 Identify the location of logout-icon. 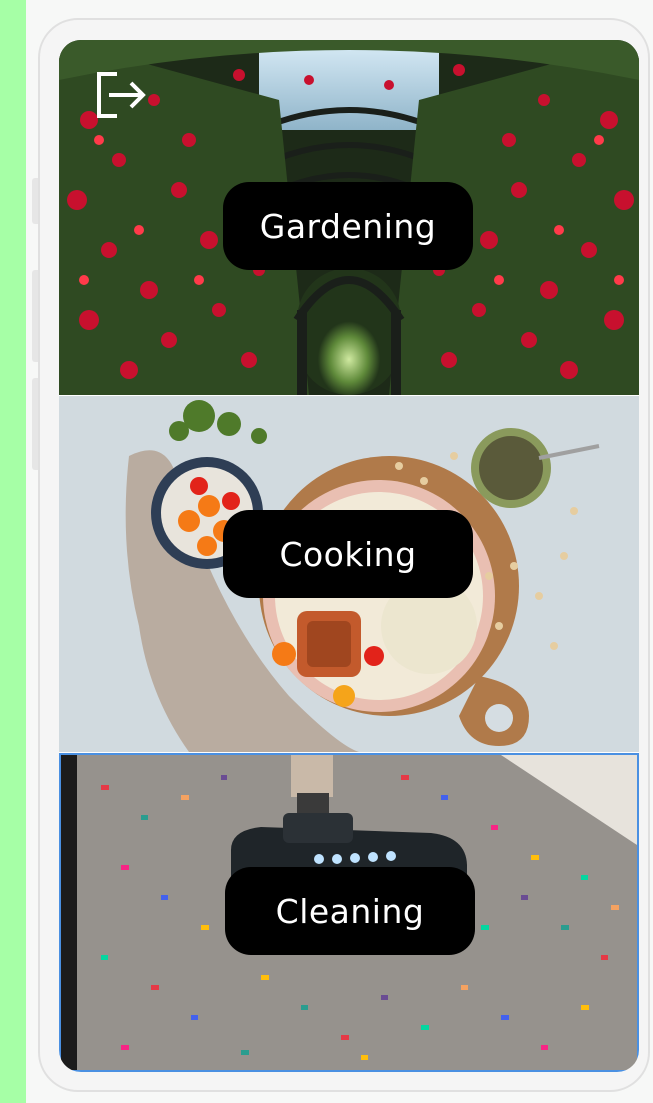
(122, 95).